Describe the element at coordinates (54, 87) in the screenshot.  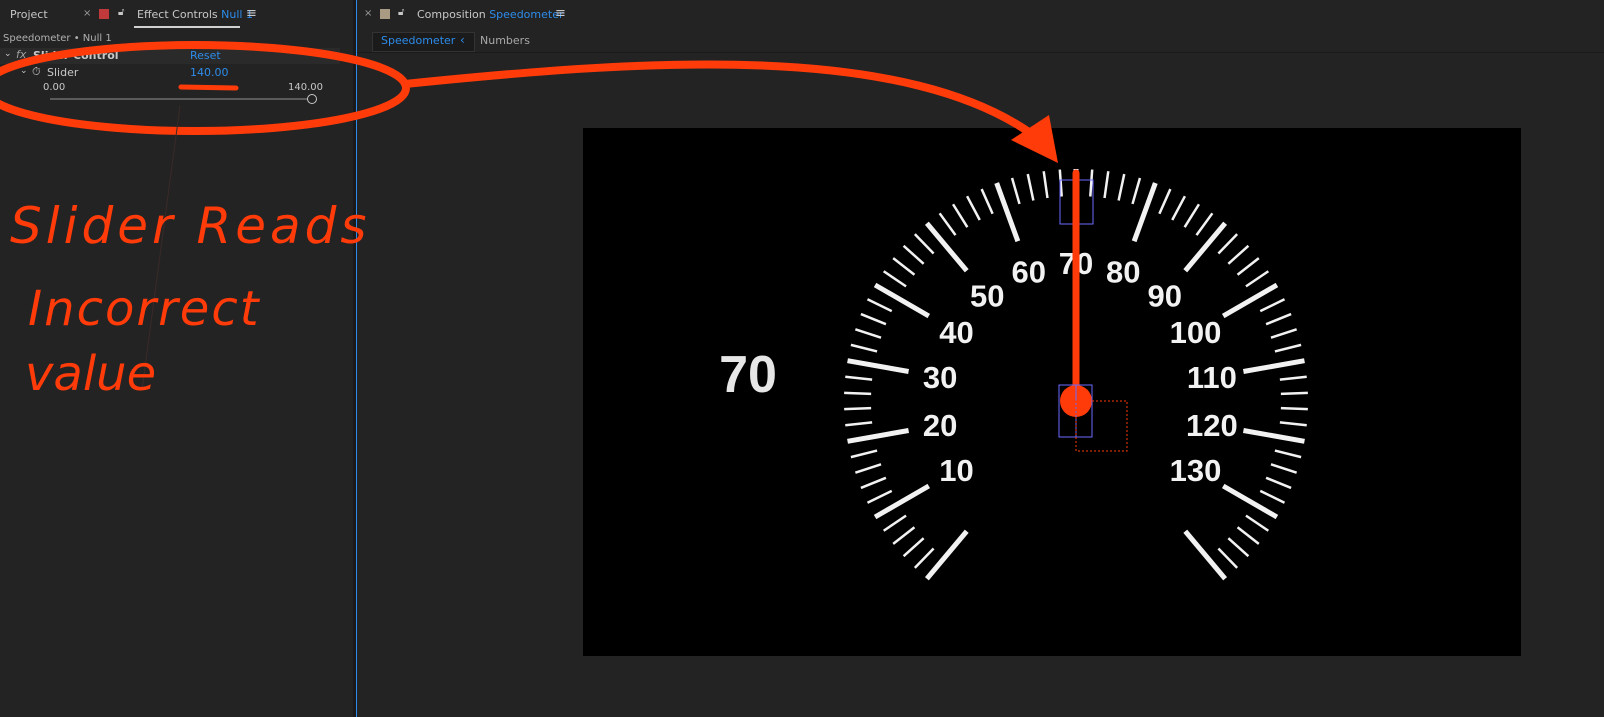
I see `slider-range-min: 0.00` at that location.